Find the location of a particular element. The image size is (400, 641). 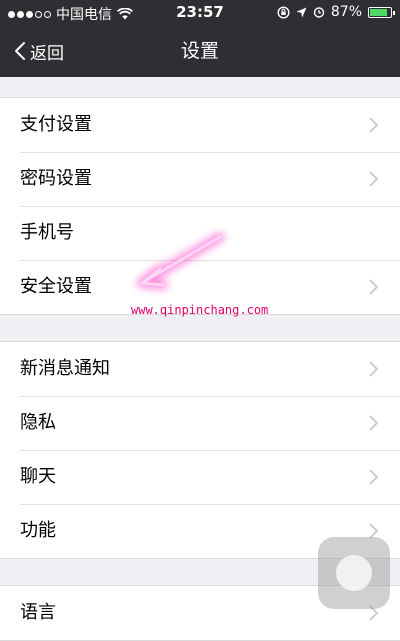

battery-fill is located at coordinates (379, 12).